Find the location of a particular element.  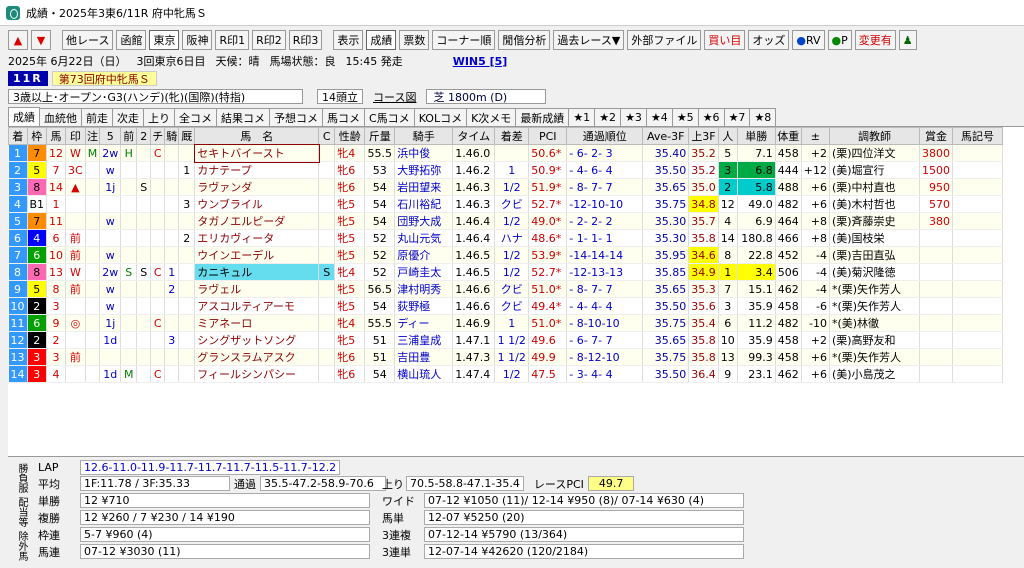

toolbar-button: R印3 is located at coordinates (305, 40).